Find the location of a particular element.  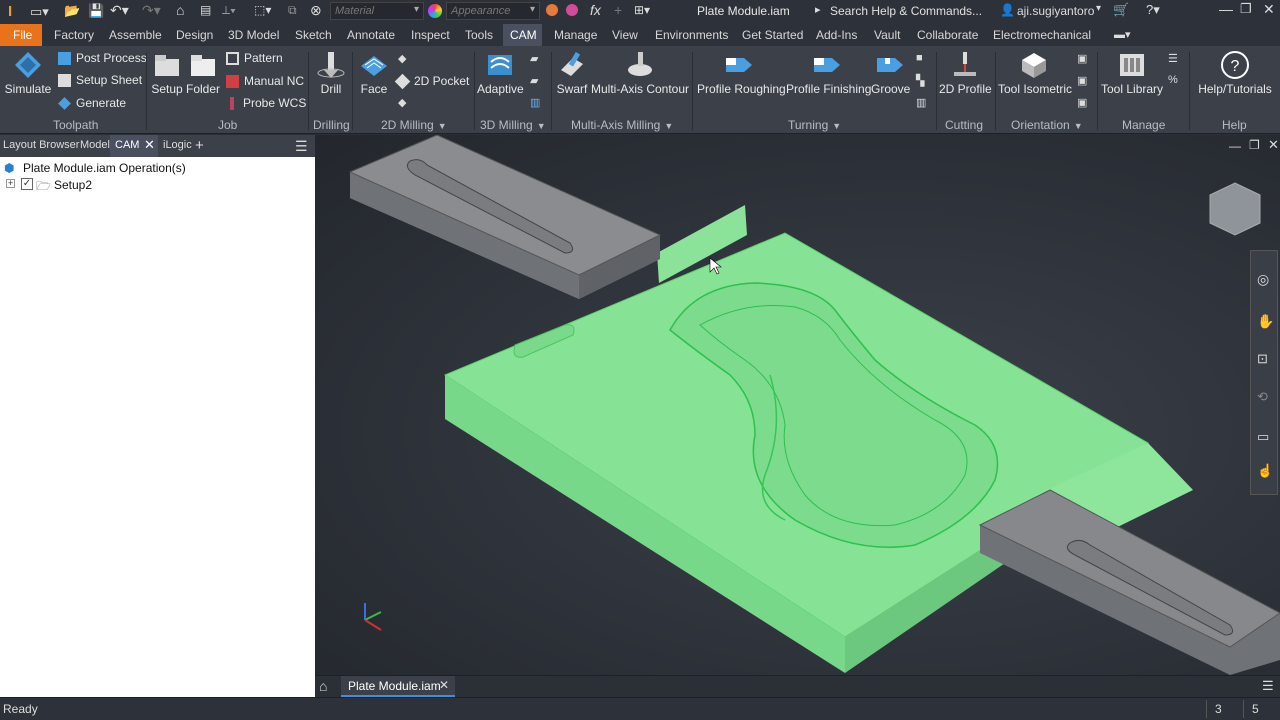

turning-dropdown: Turning ▼ is located at coordinates (814, 125).